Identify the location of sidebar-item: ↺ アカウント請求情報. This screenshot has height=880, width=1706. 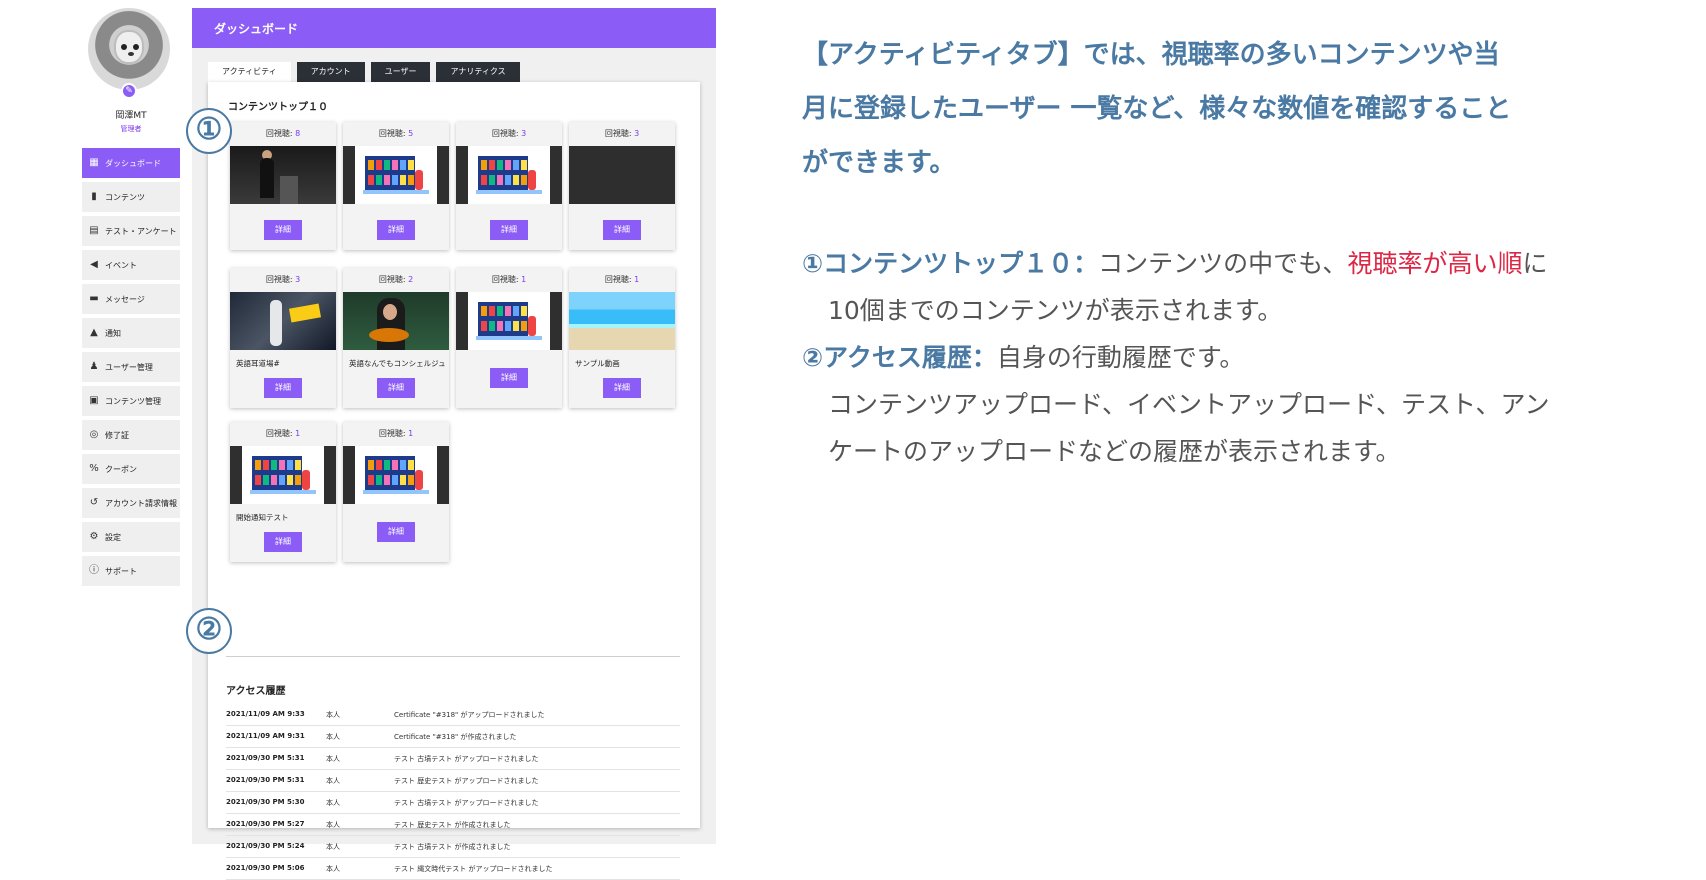
(131, 503).